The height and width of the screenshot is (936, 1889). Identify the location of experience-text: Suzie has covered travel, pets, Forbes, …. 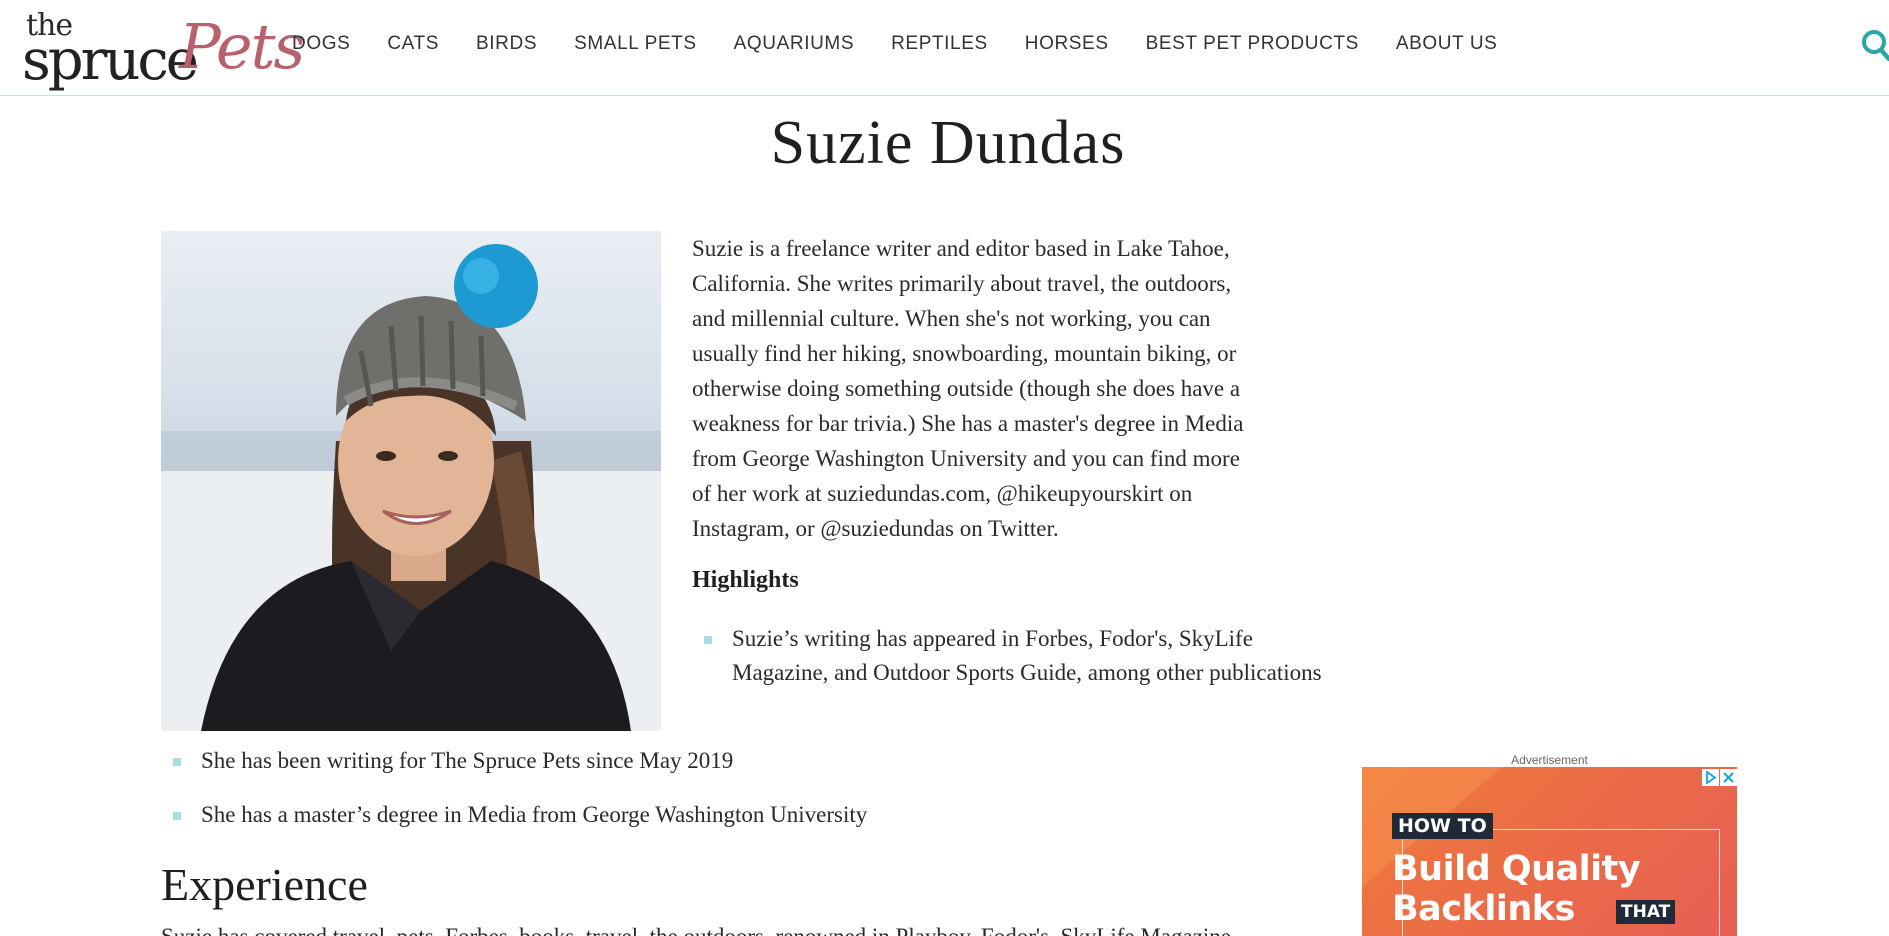
(736, 930).